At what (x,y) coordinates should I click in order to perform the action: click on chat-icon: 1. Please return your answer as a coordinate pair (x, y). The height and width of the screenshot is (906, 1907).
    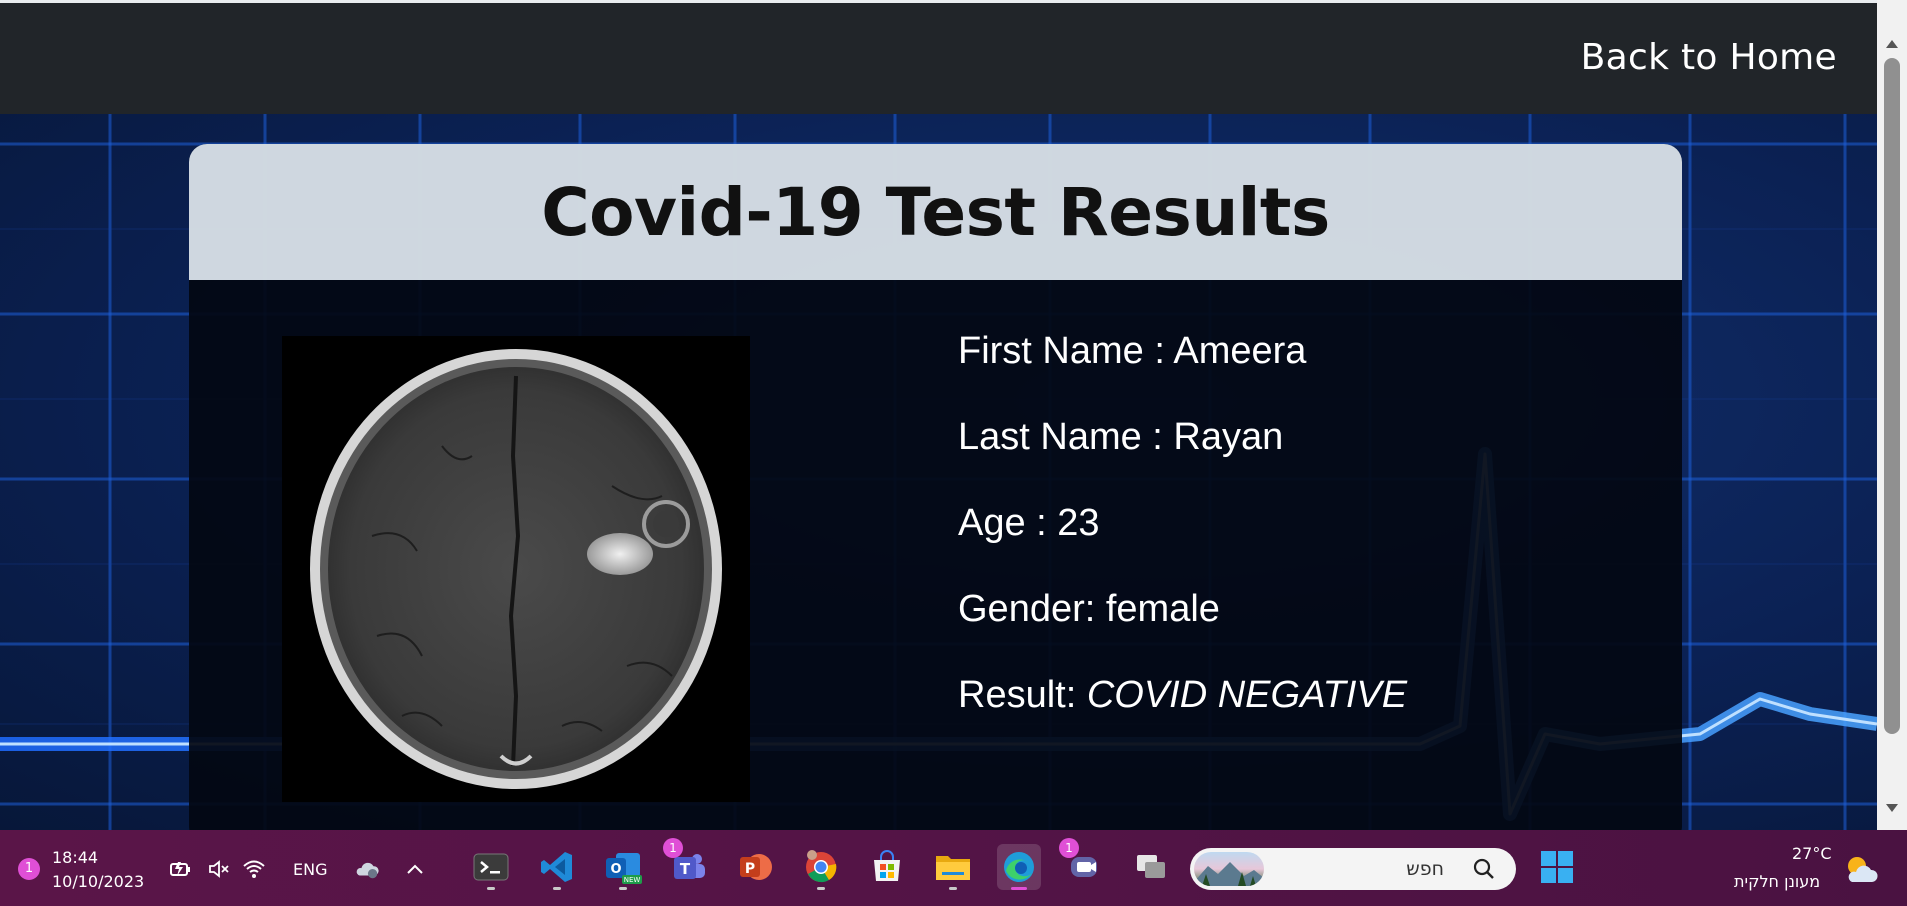
    Looking at the image, I should click on (1083, 864).